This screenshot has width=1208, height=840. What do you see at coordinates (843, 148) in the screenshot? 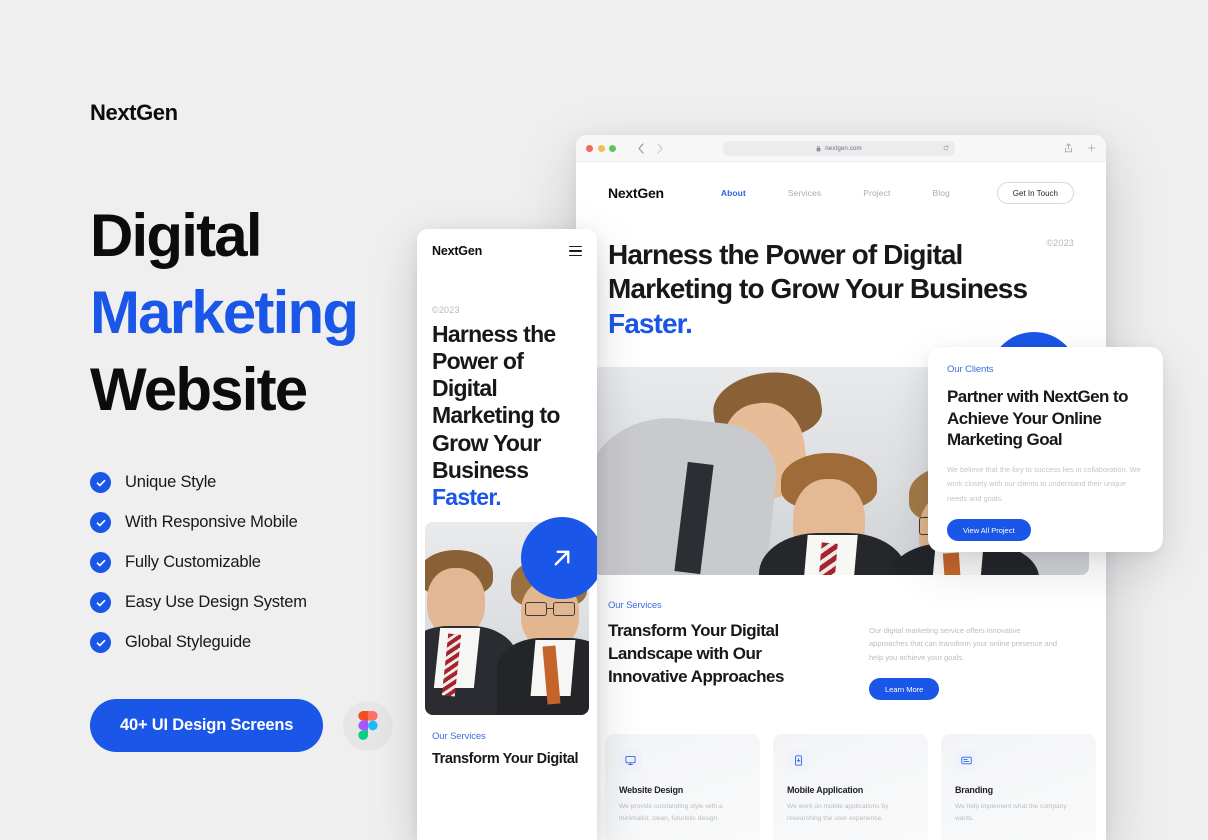
I see `url-text: nextgen.com` at bounding box center [843, 148].